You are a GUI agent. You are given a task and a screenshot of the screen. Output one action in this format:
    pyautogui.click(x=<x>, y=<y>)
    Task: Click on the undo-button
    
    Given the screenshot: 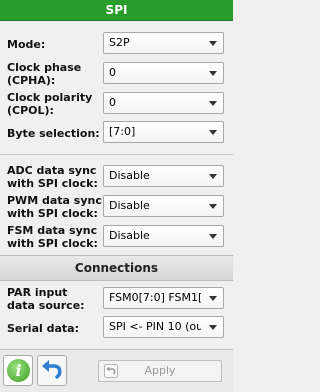 What is the action you would take?
    pyautogui.click(x=52, y=370)
    